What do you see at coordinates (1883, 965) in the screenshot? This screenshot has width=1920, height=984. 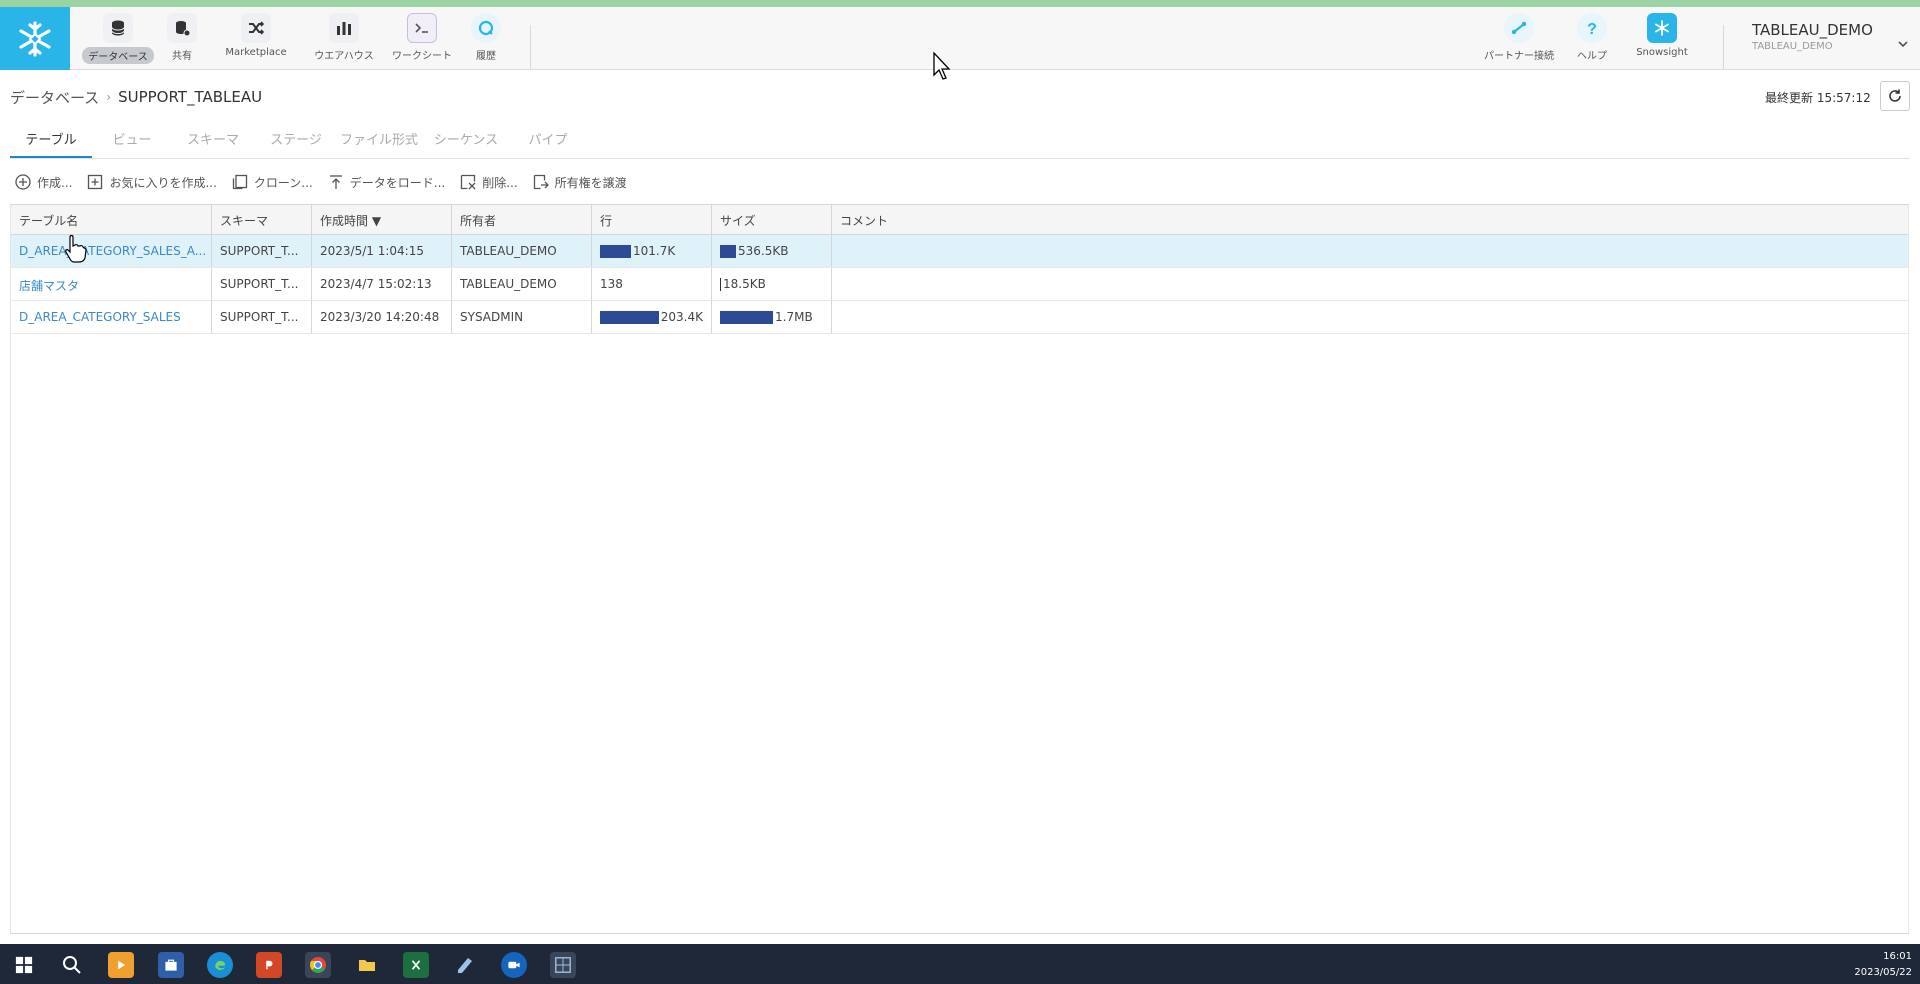 I see `system-clock: 16:01 2023/05/22` at bounding box center [1883, 965].